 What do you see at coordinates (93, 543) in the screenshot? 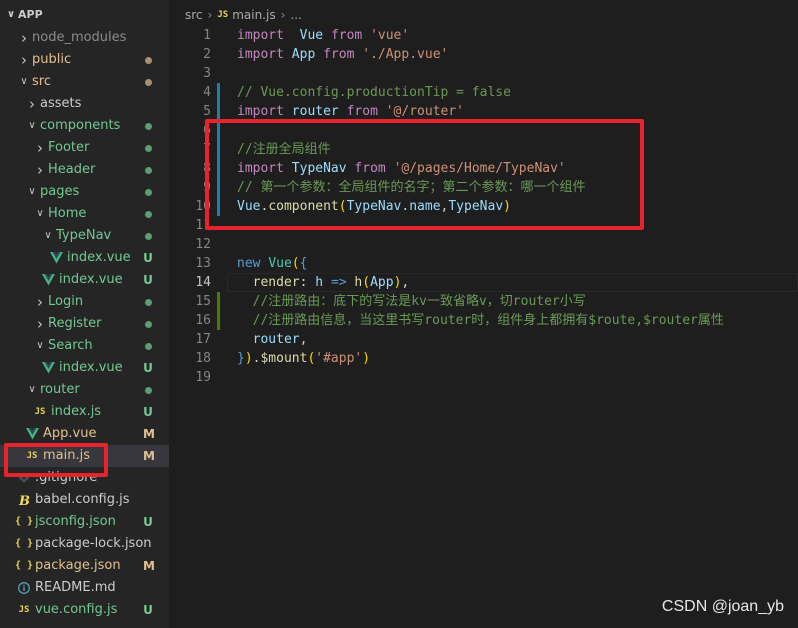
I see `tree-item-label: package-lock.json` at bounding box center [93, 543].